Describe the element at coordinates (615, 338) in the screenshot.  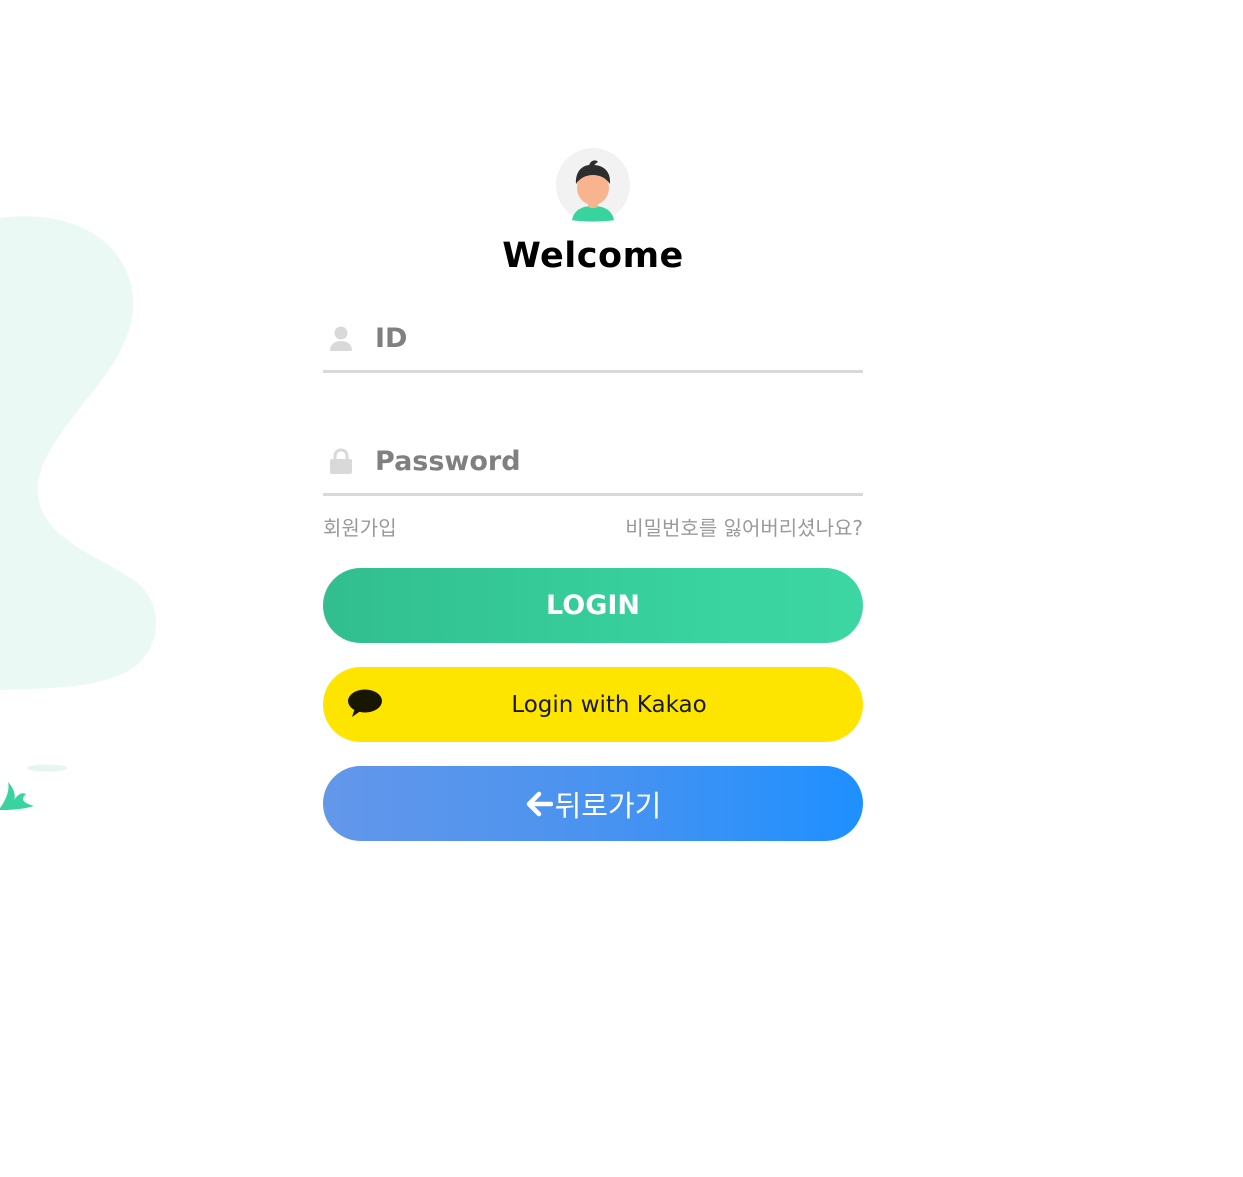
I see `id-input` at that location.